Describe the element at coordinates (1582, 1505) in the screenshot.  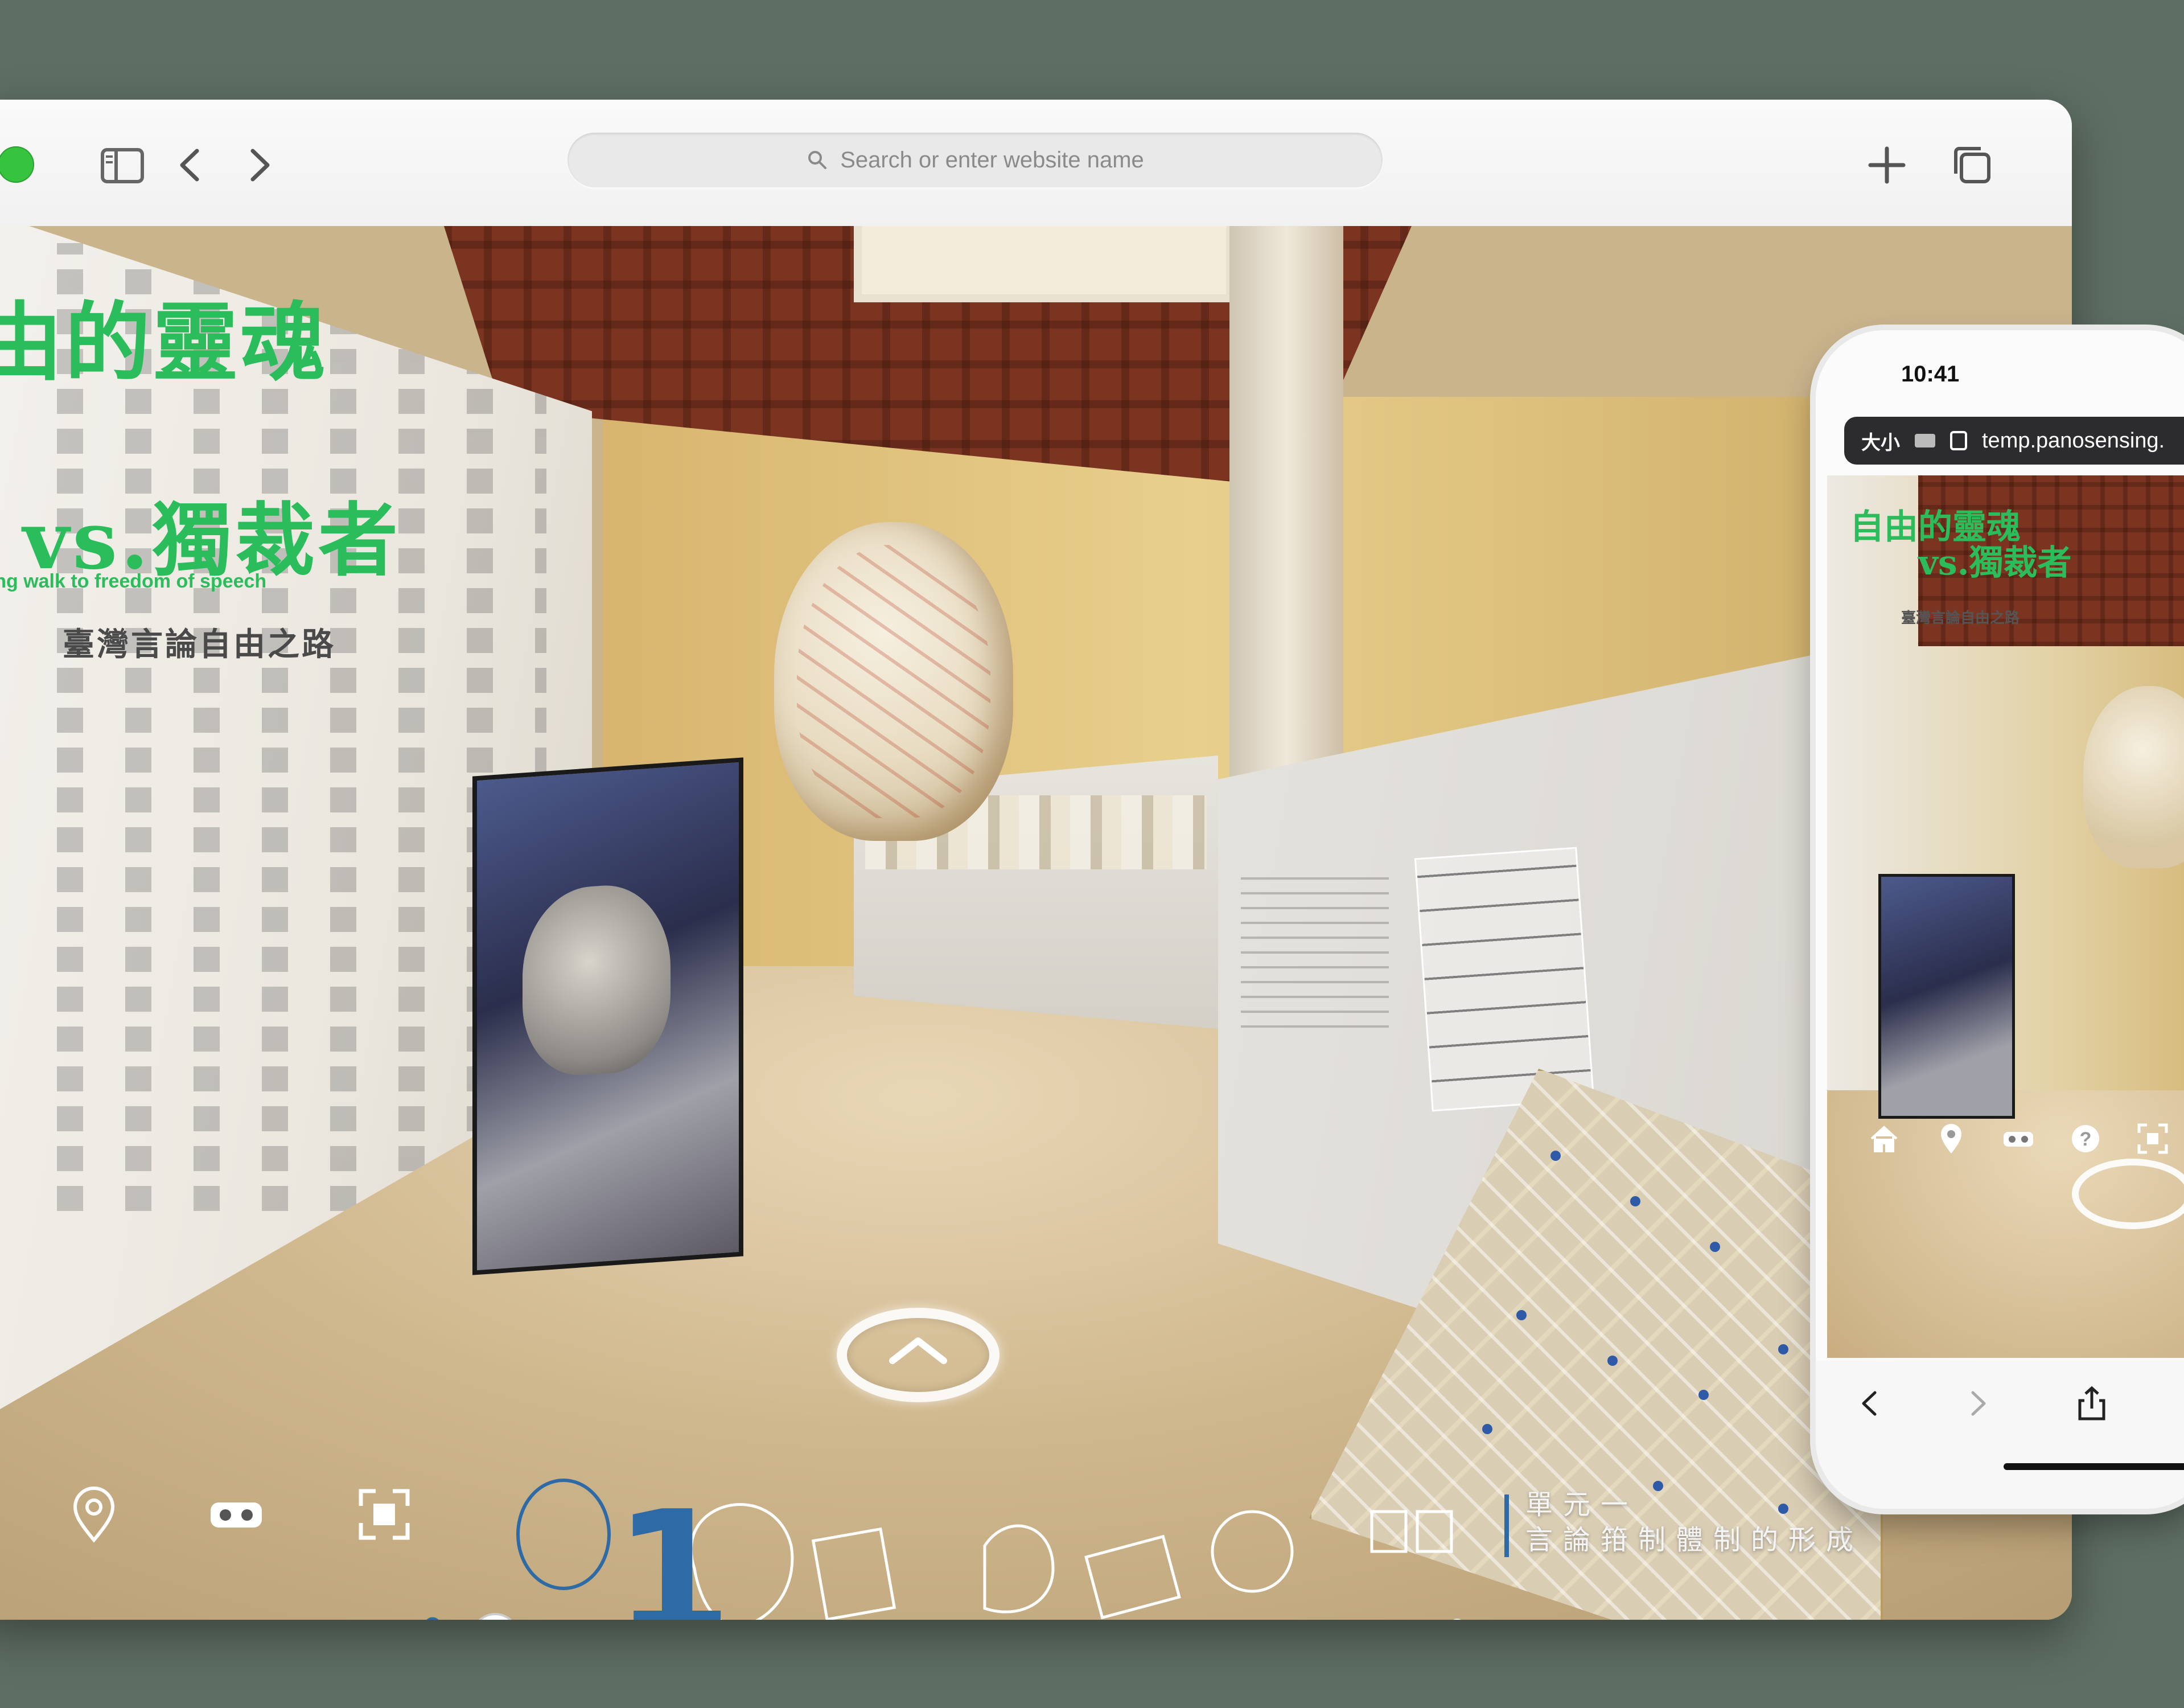
I see `unit-label-line1: 單元一` at that location.